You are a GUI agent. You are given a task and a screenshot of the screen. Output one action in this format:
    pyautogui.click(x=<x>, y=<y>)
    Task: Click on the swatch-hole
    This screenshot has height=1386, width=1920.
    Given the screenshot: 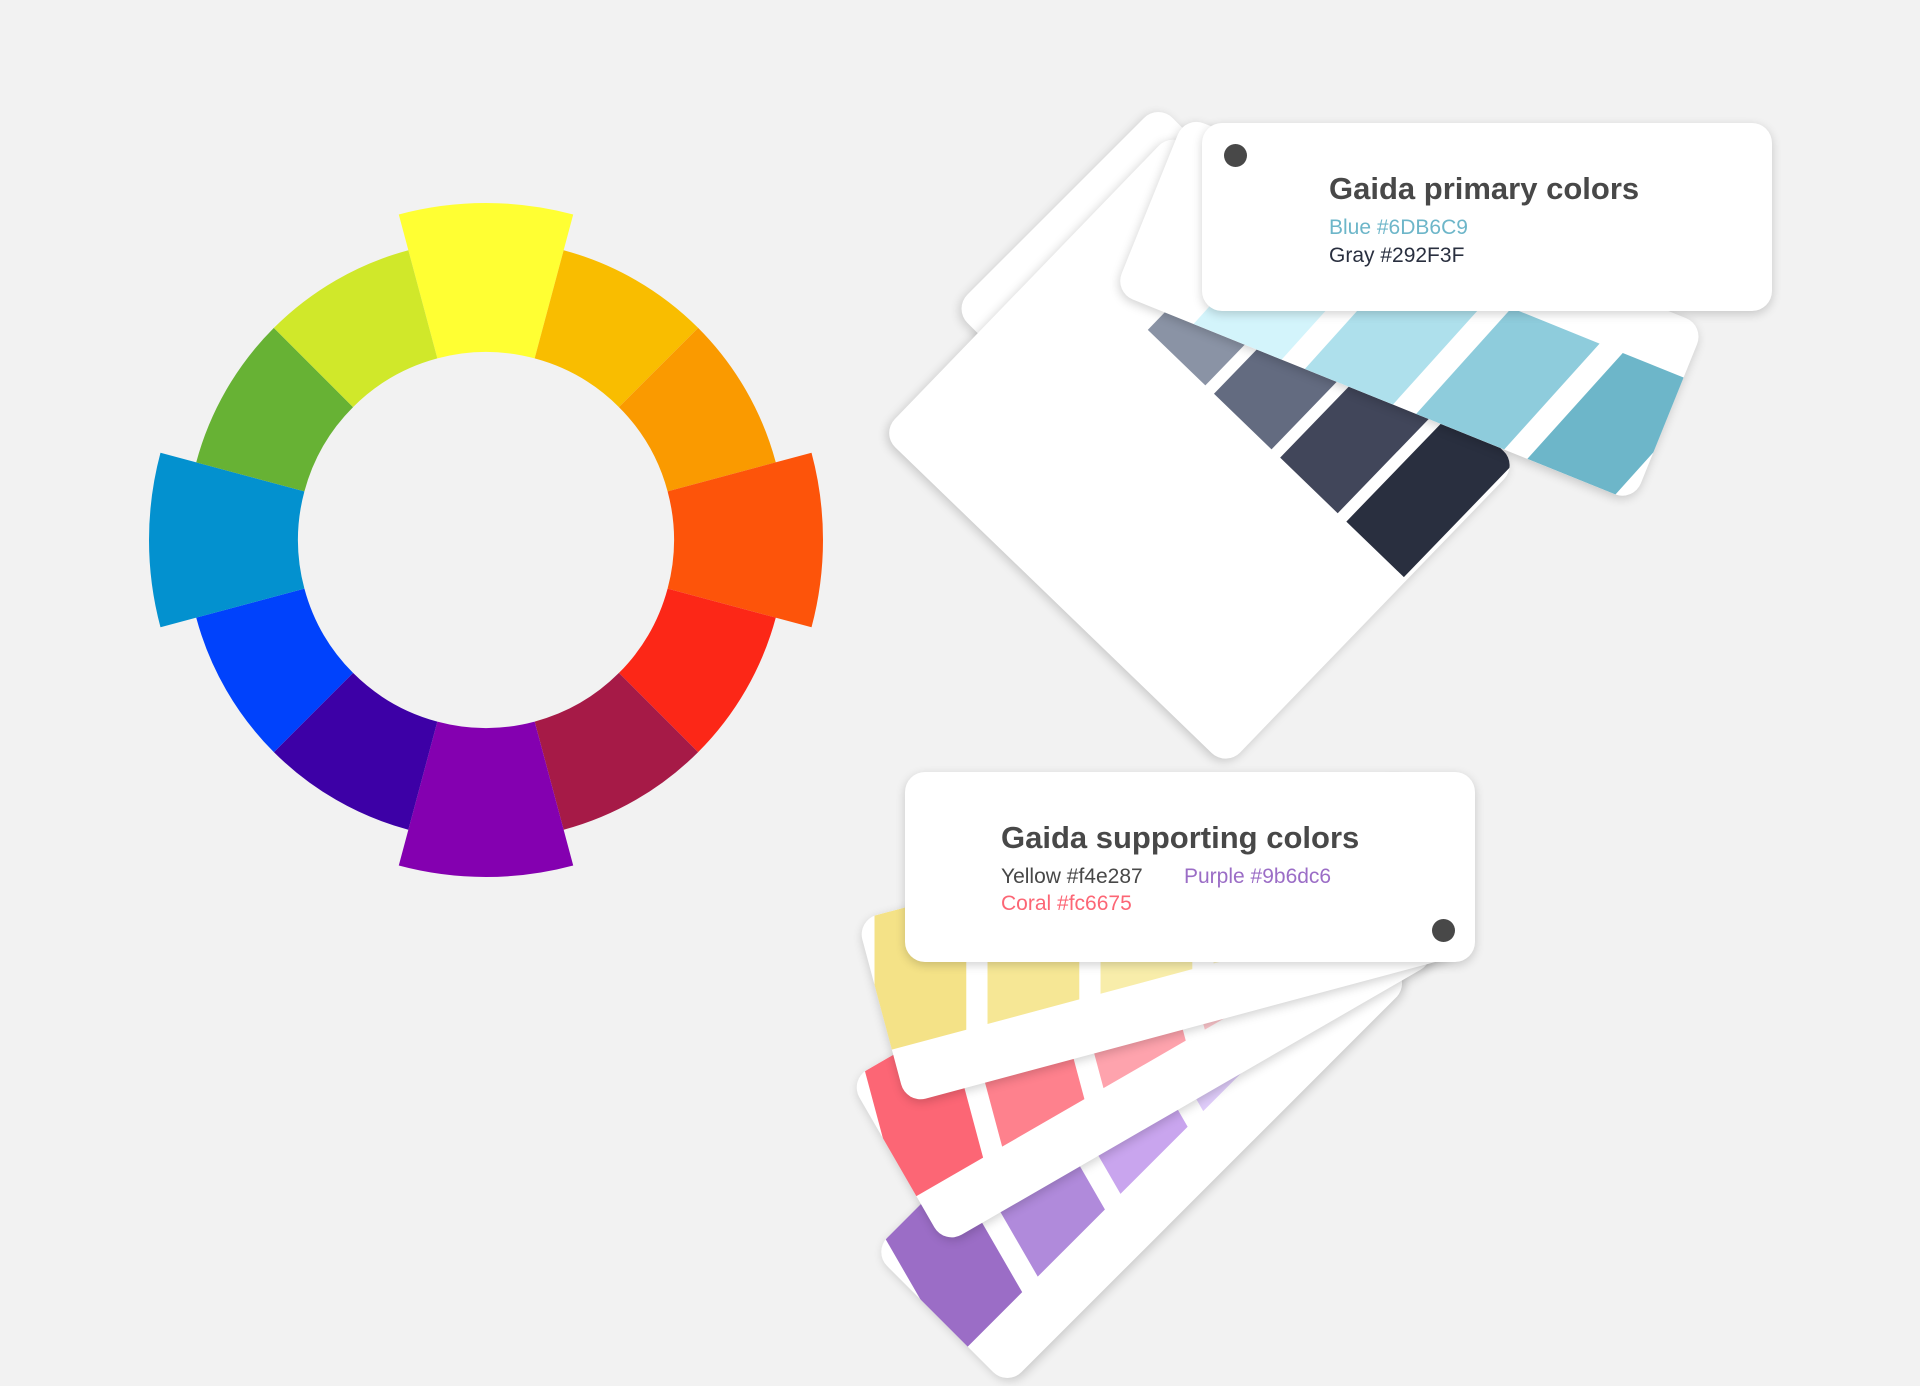 What is the action you would take?
    pyautogui.click(x=1443, y=930)
    